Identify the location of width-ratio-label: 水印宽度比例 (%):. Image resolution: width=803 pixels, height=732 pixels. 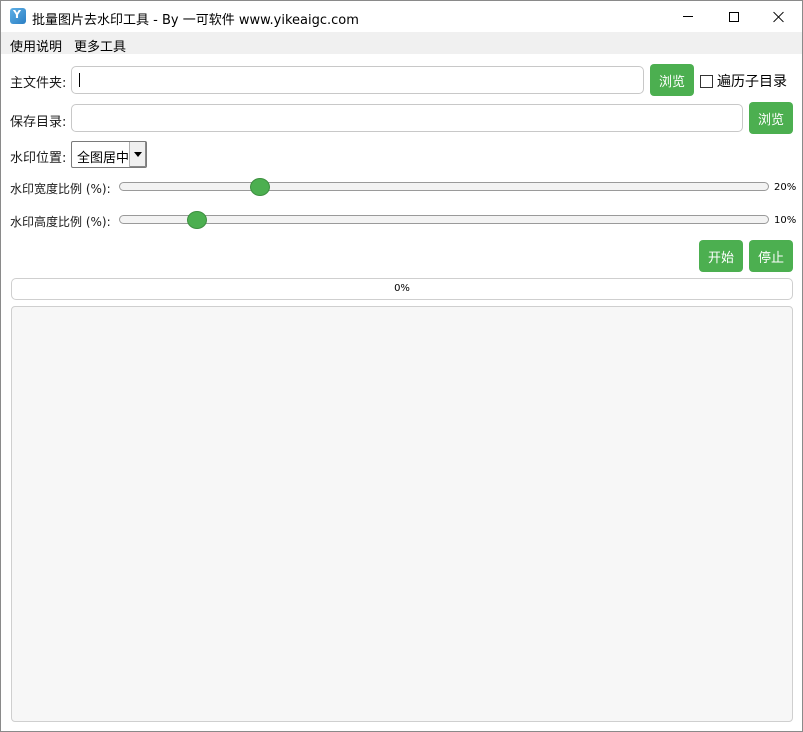
(60, 189).